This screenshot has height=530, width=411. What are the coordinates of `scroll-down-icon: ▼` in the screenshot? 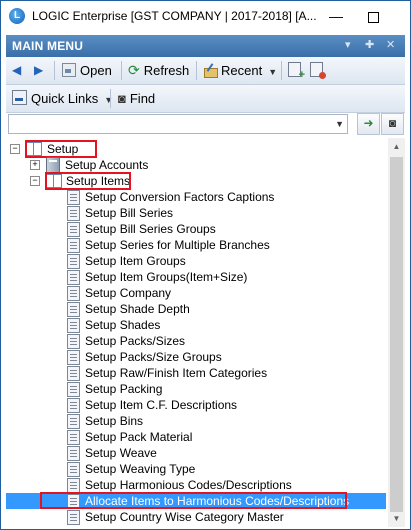 It's located at (396, 518).